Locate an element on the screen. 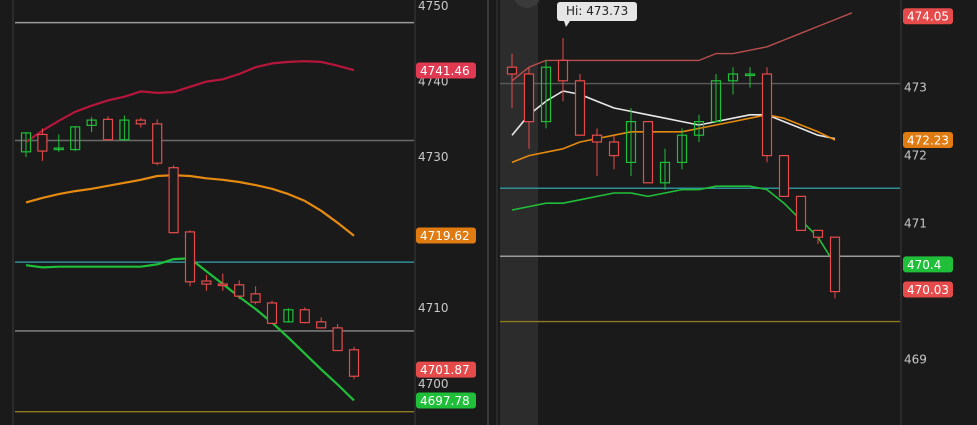  y-tick-label: 472 is located at coordinates (915, 156).